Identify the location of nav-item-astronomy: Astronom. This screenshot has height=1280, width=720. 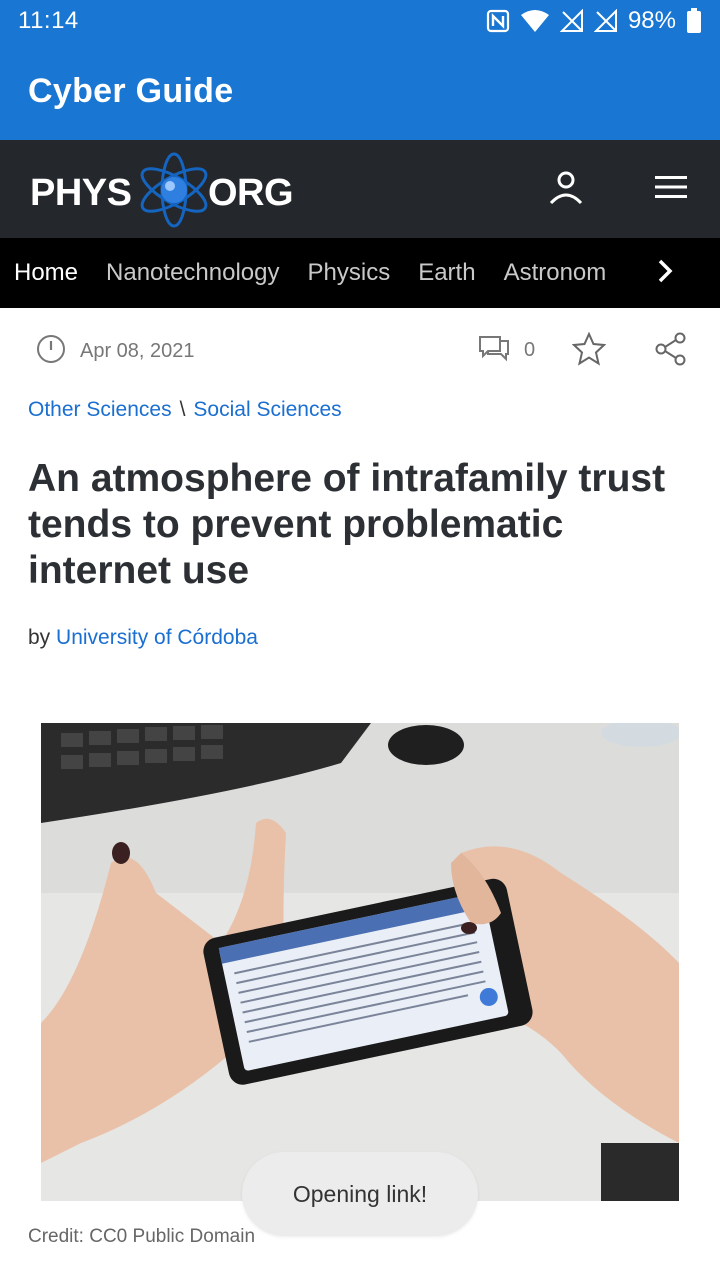
(555, 273).